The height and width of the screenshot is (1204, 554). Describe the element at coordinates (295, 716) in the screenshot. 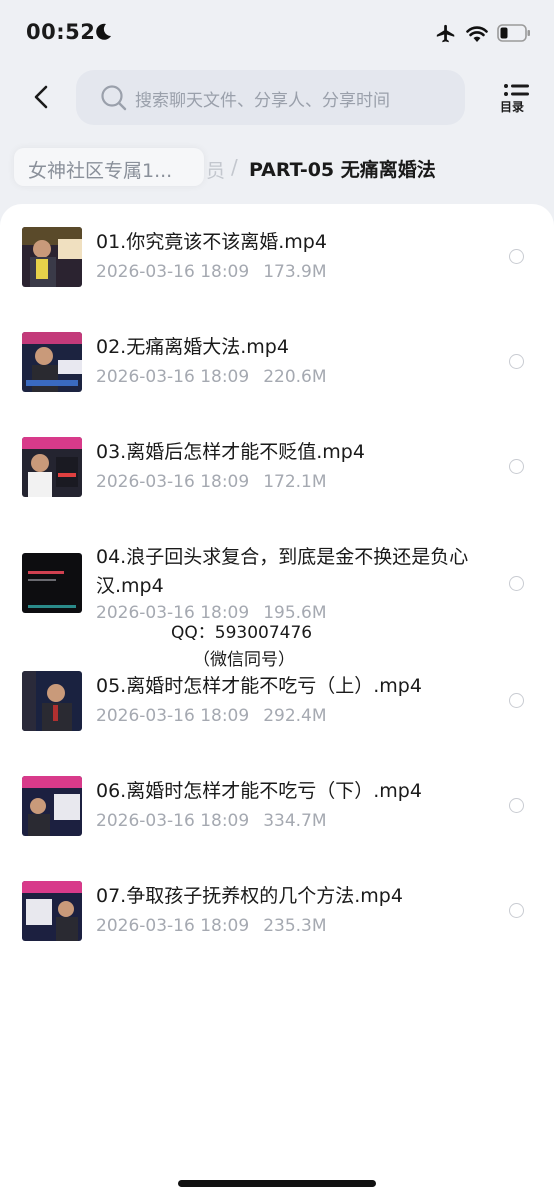

I see `file-size: 292.4M` at that location.